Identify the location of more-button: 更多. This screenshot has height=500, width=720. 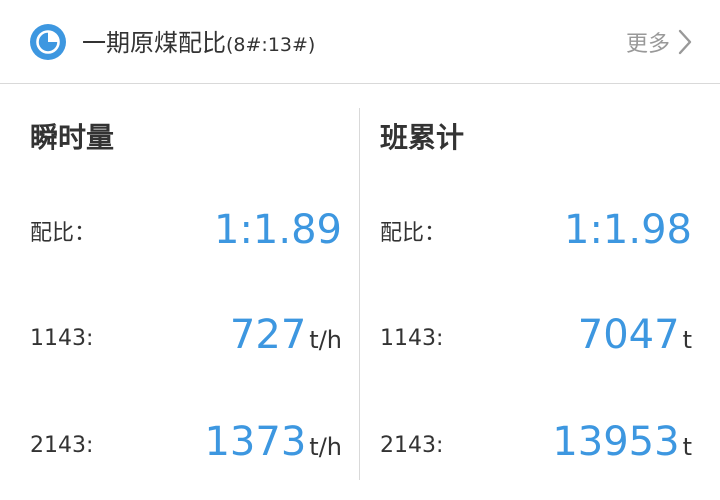
(659, 42).